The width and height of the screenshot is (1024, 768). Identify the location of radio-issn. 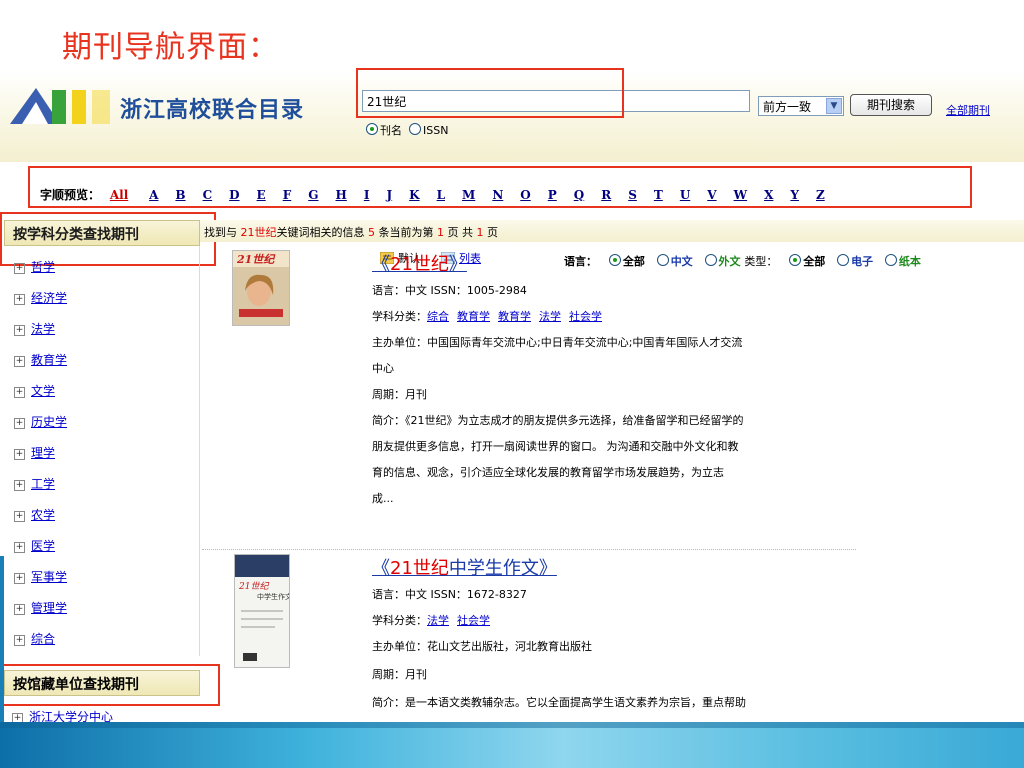
(415, 129).